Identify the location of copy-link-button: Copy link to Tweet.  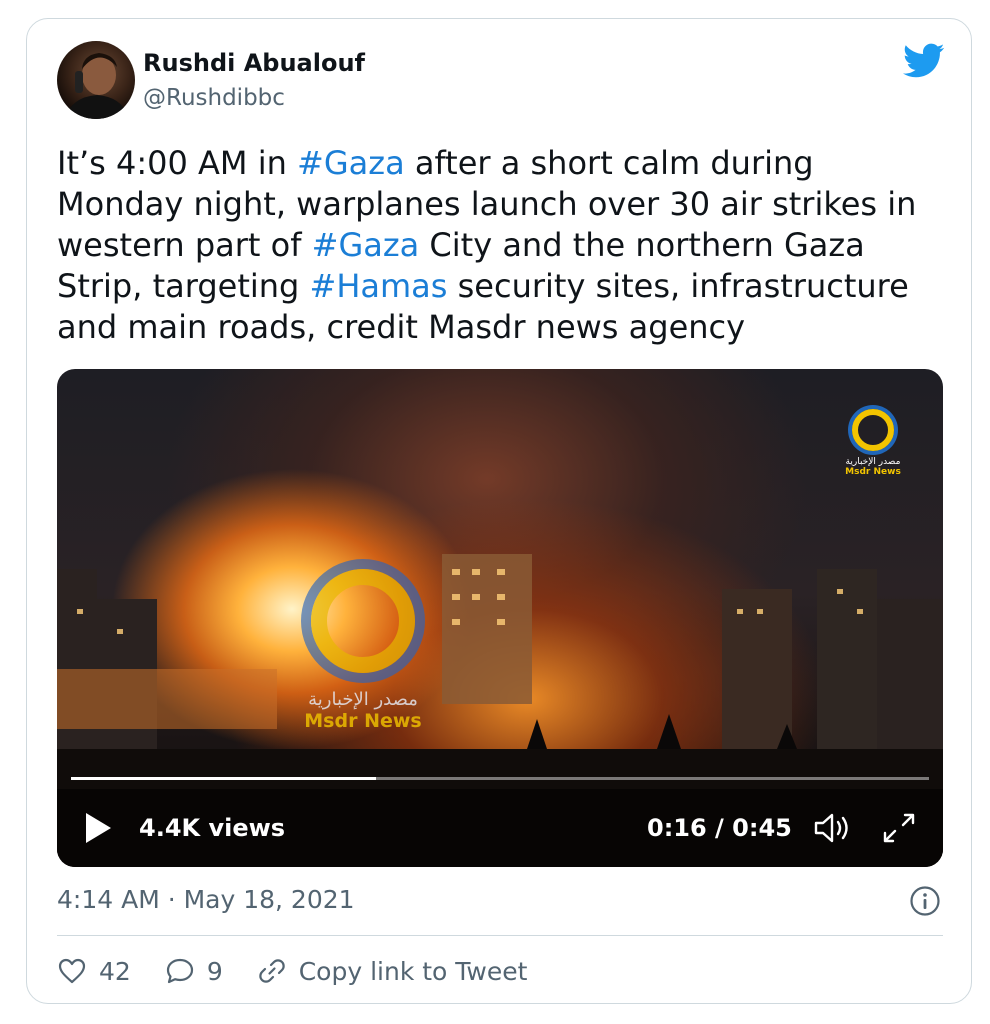
(392, 971).